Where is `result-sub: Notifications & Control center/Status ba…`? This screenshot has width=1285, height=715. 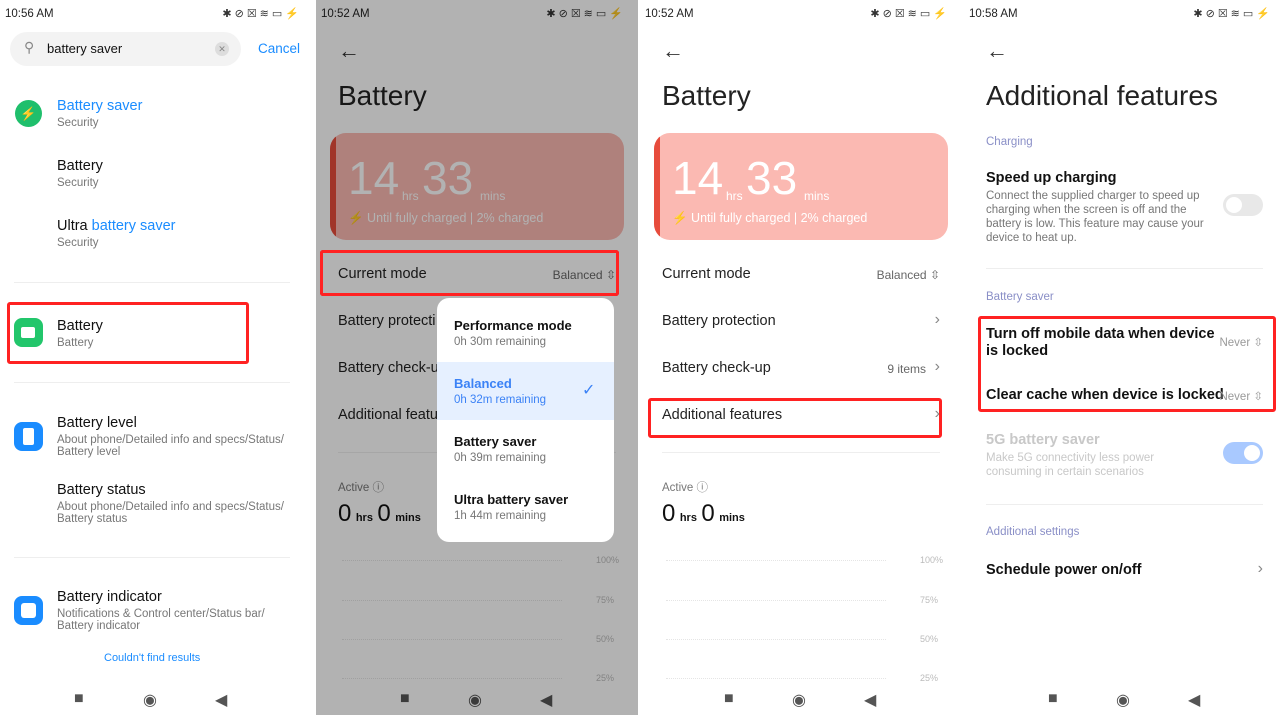
result-sub: Notifications & Control center/Status ba… is located at coordinates (161, 614).